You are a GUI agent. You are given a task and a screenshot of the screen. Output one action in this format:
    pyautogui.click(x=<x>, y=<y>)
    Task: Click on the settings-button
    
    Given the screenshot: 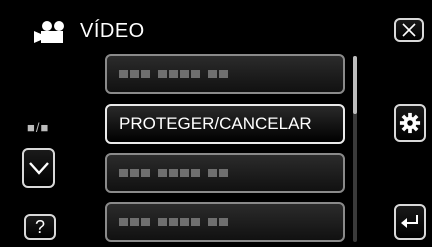 What is the action you would take?
    pyautogui.click(x=410, y=123)
    